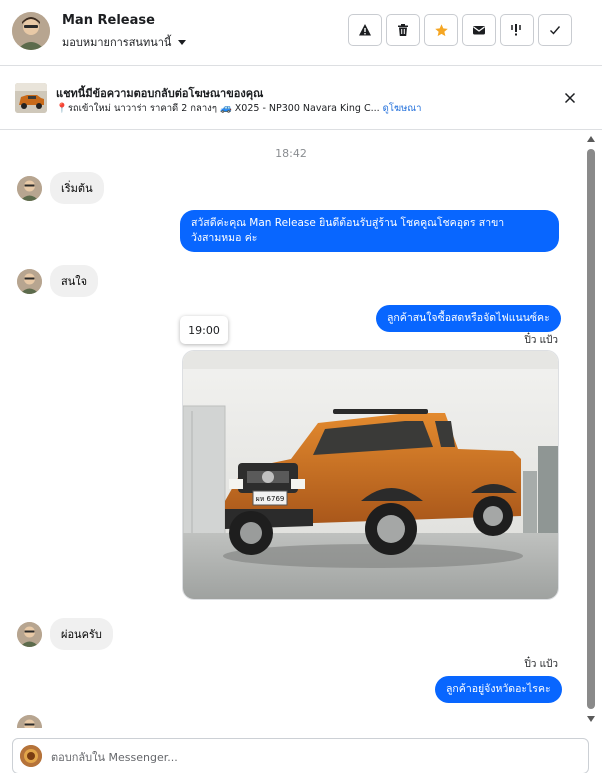 This screenshot has width=602, height=773. I want to click on chat-scrollbar, so click(591, 429).